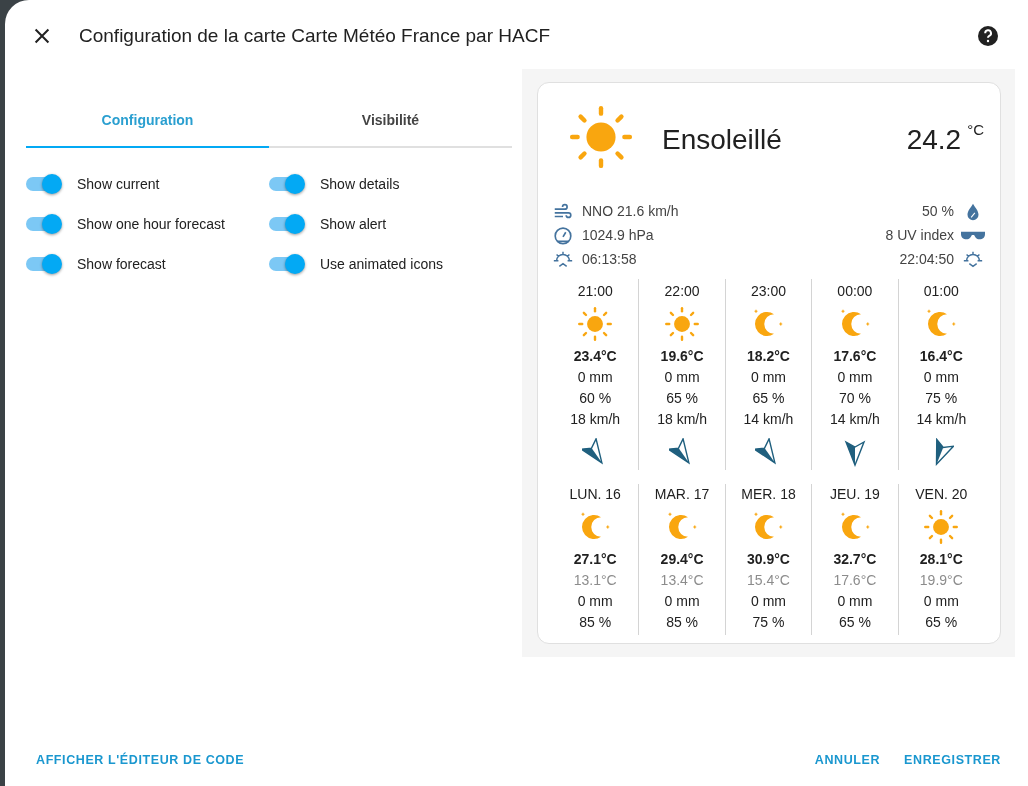 Image resolution: width=1028 pixels, height=786 pixels. What do you see at coordinates (768, 580) in the screenshot?
I see `forecast-low-temperature: 15.4°C` at bounding box center [768, 580].